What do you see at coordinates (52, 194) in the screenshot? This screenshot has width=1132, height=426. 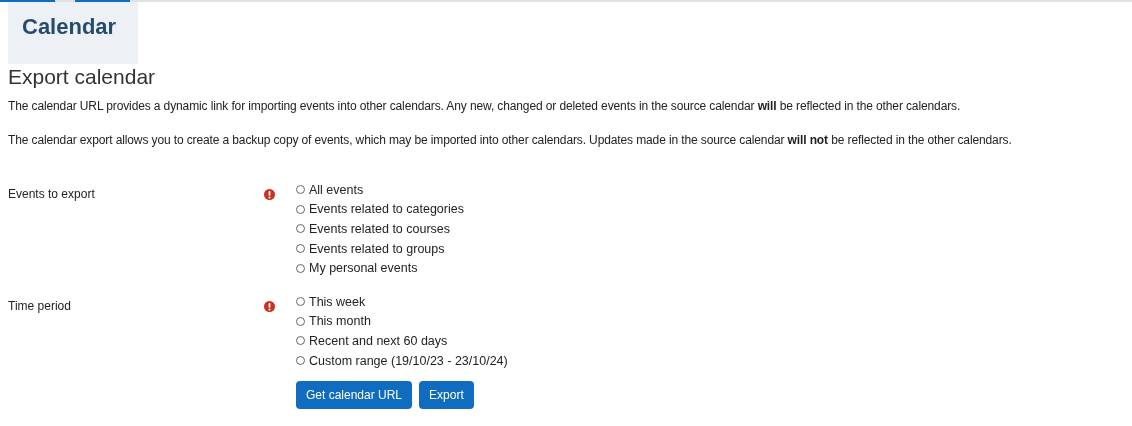 I see `field-label: Events to export` at bounding box center [52, 194].